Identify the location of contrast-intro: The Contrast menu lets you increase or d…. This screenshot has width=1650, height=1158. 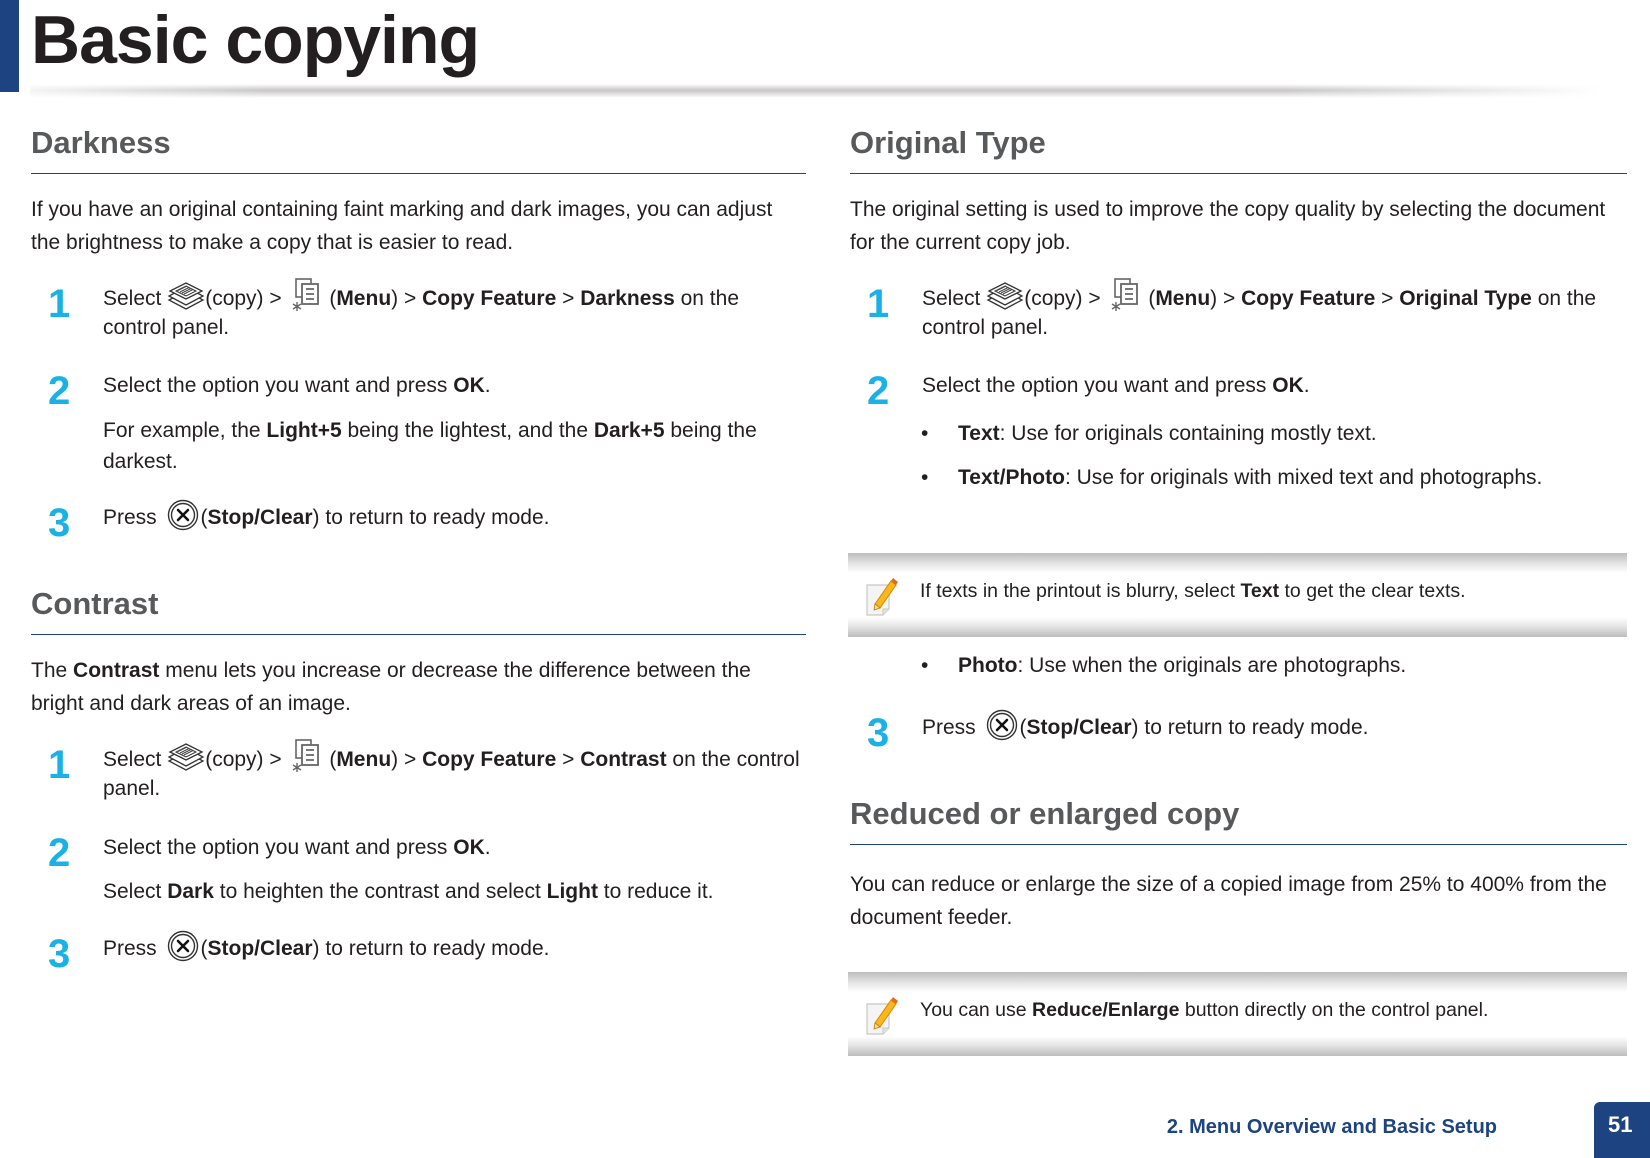
(418, 687).